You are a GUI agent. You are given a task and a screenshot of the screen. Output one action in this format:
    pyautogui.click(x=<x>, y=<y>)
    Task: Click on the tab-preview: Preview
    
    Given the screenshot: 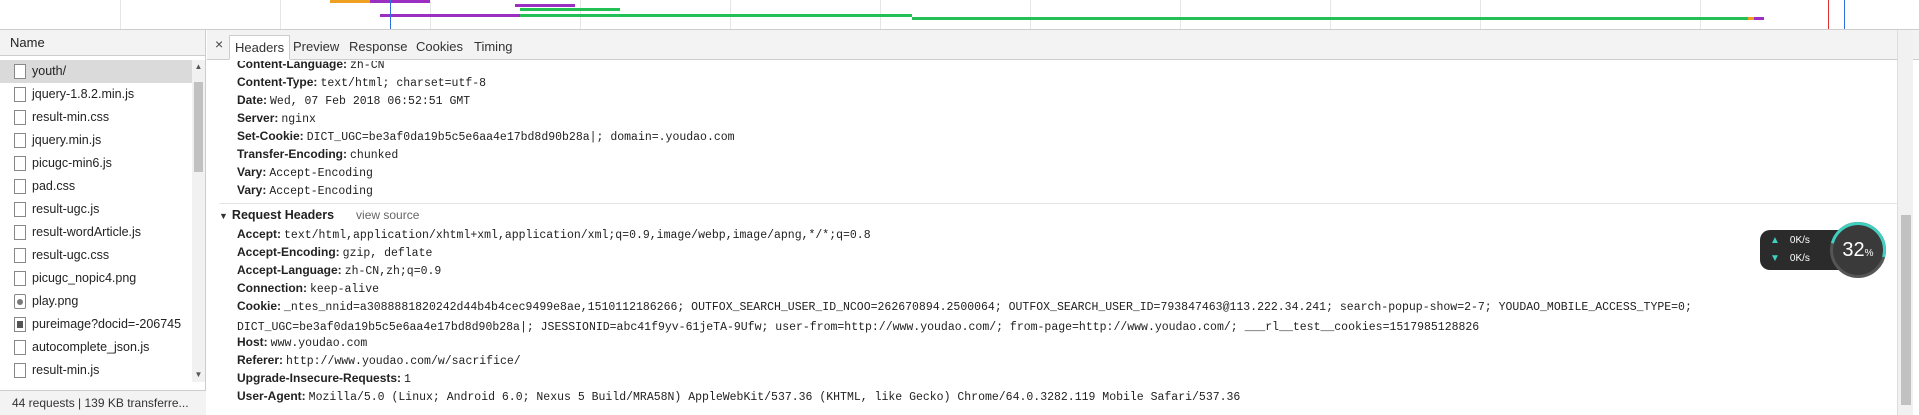 What is the action you would take?
    pyautogui.click(x=316, y=47)
    